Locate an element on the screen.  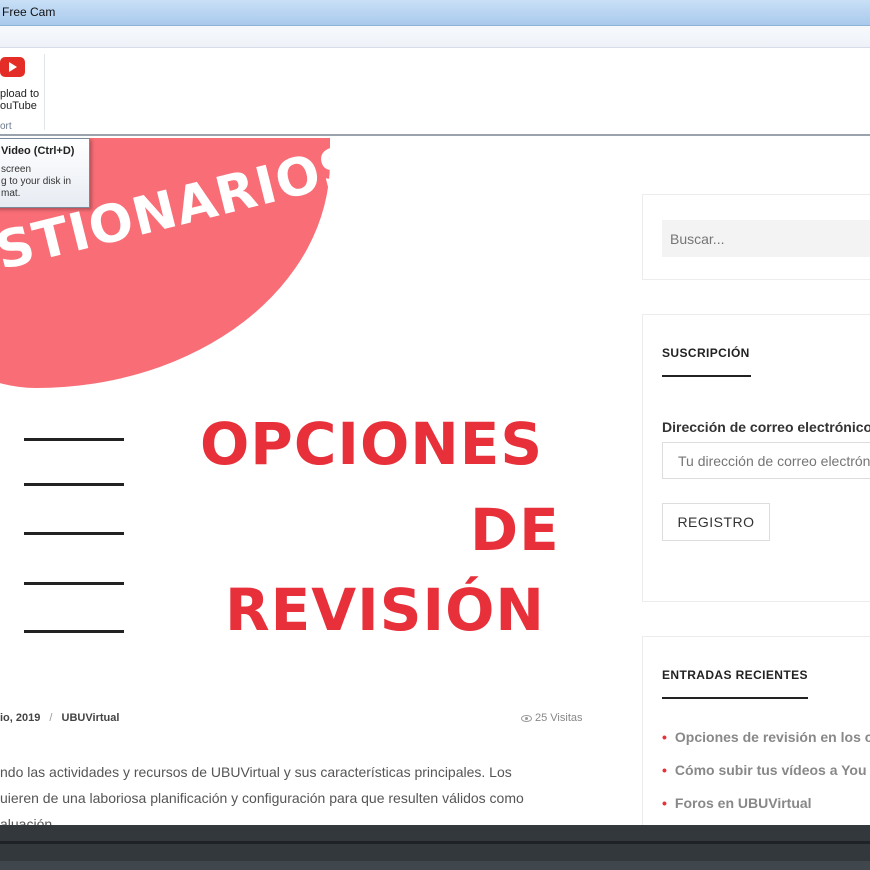
tooltip-line: screen is located at coordinates (16, 169).